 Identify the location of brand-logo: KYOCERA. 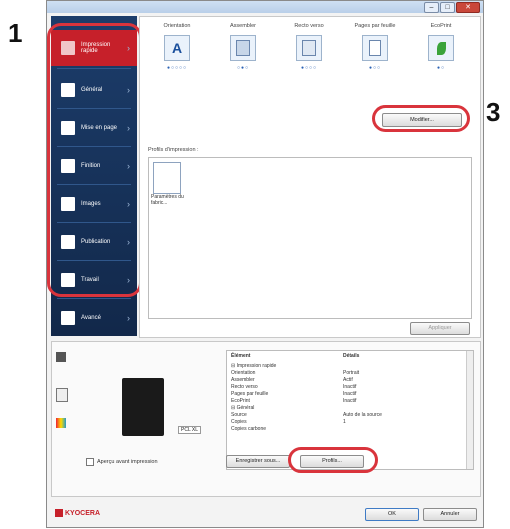
(77, 513).